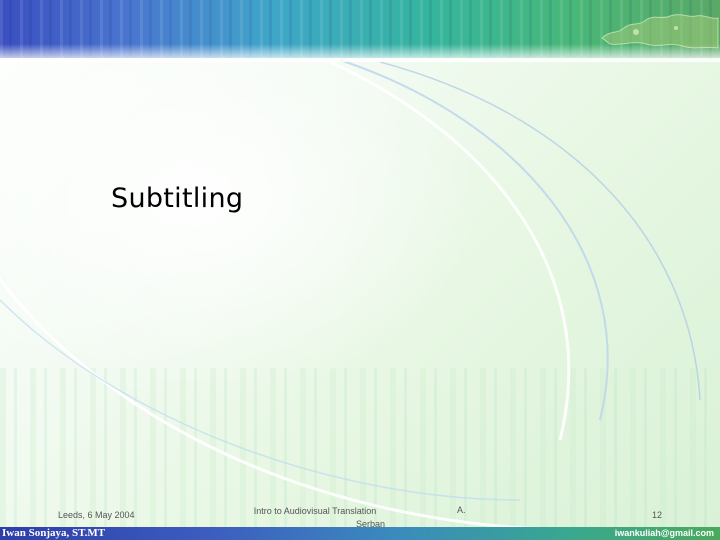 The image size is (720, 540). I want to click on slide-title: Subtitling, so click(177, 198).